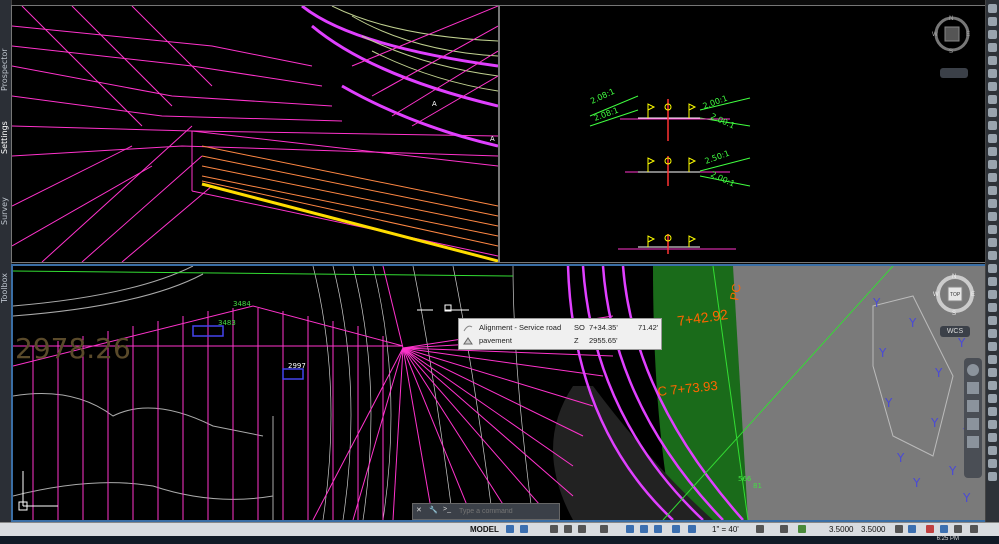  I want to click on compass-s: S, so click(951, 51).